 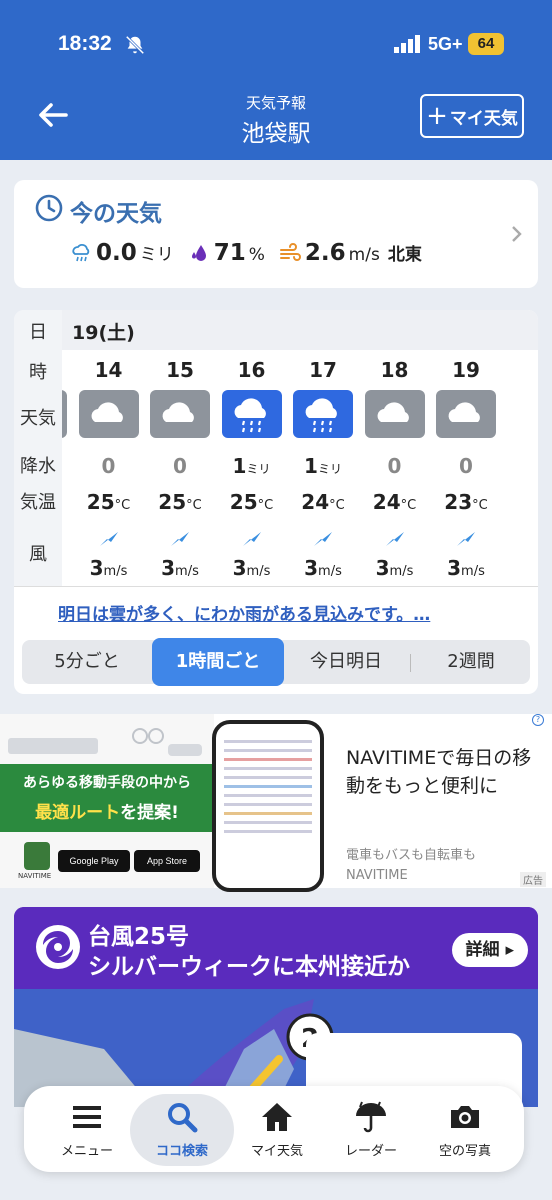 I want to click on current-weather-values: 0.0 ミリ 71% 2.6 m/s 北東, so click(x=253, y=253).